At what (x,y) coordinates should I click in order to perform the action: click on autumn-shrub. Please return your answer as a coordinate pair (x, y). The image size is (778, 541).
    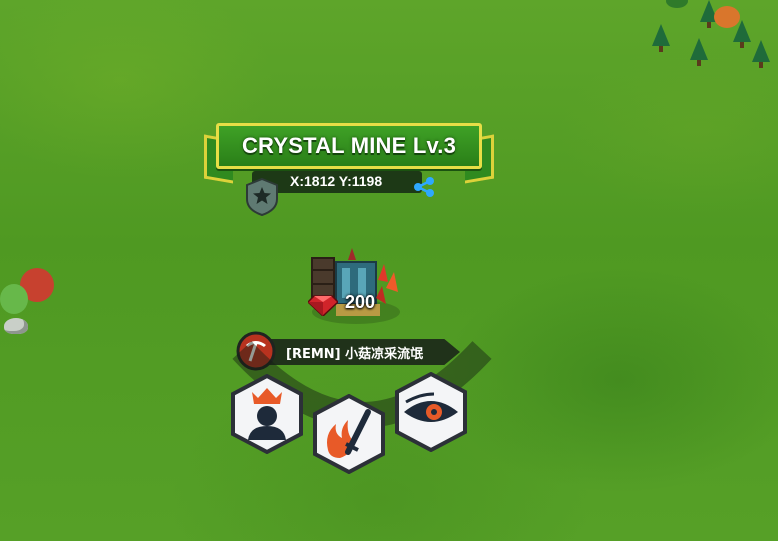
    Looking at the image, I should click on (727, 17).